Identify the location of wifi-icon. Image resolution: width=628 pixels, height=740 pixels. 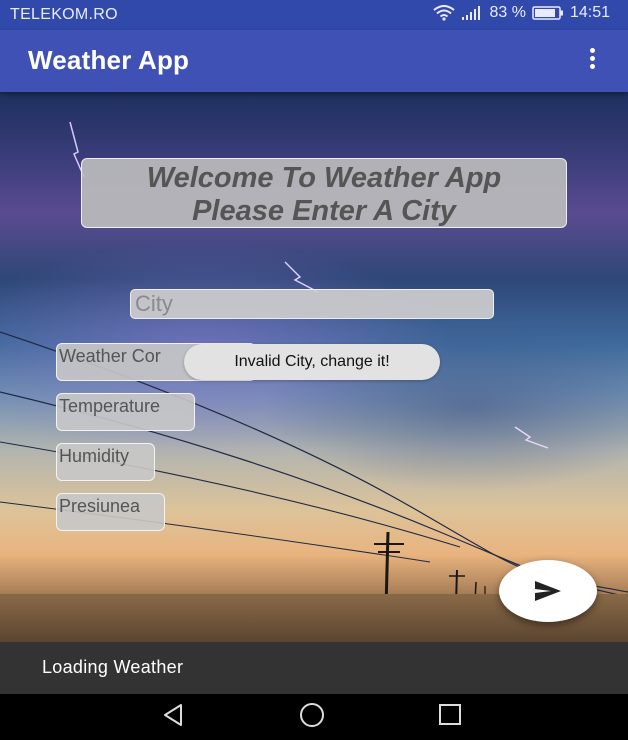
(444, 13).